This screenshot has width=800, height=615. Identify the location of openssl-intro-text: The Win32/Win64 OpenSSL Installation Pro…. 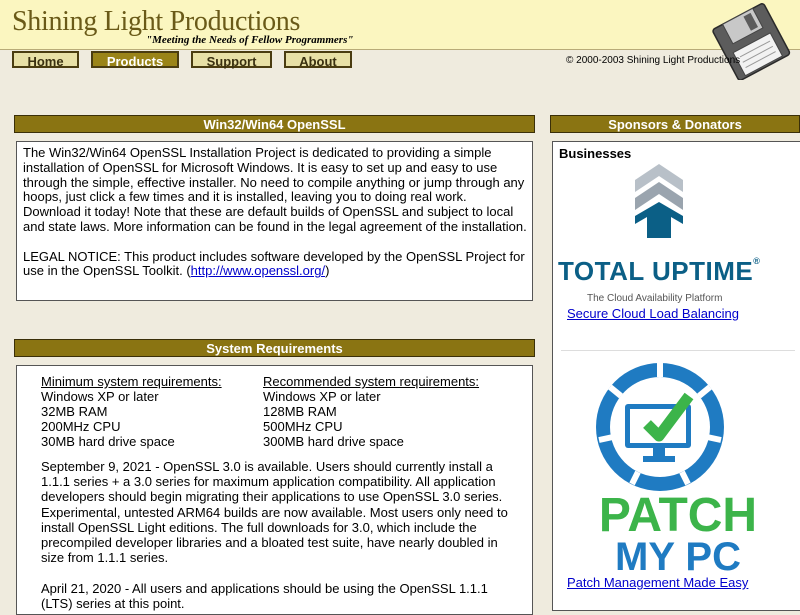
(275, 189).